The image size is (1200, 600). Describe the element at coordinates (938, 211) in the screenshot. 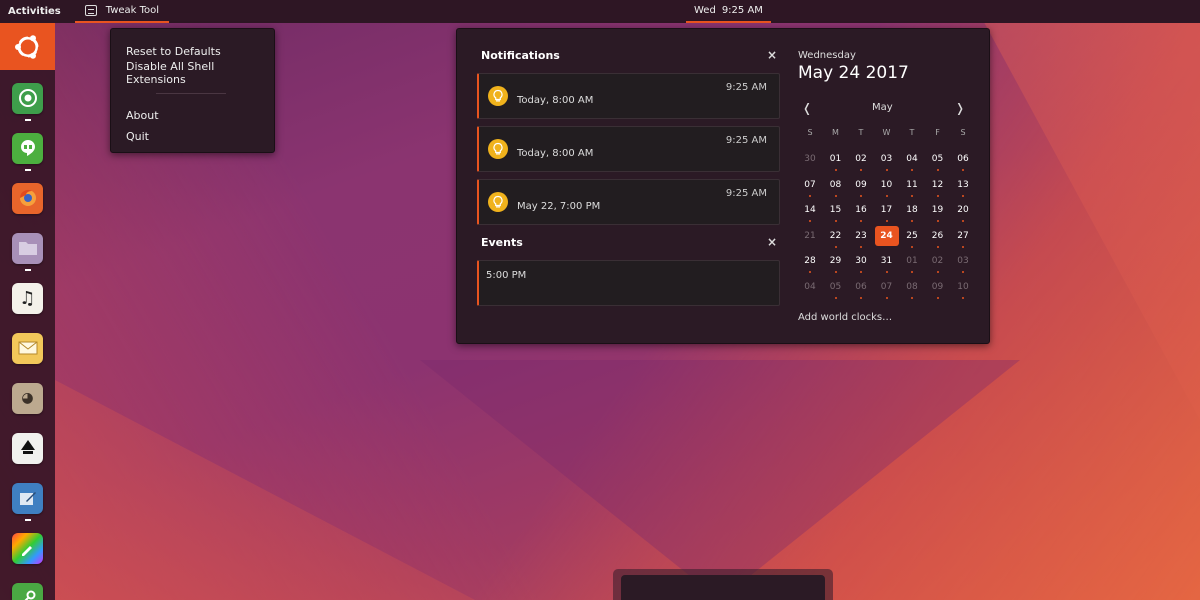

I see `calendar-day: 19` at that location.